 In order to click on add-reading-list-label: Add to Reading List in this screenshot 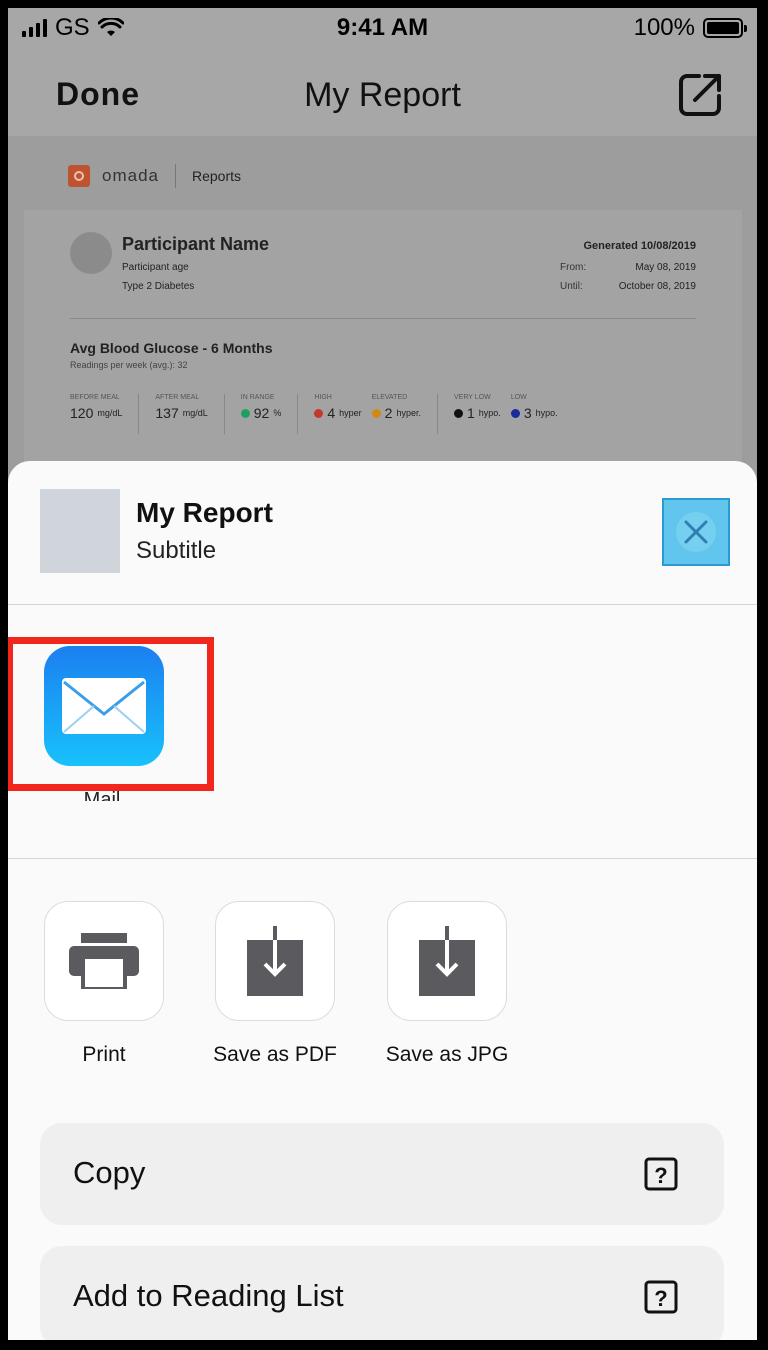, I will do `click(208, 1295)`.